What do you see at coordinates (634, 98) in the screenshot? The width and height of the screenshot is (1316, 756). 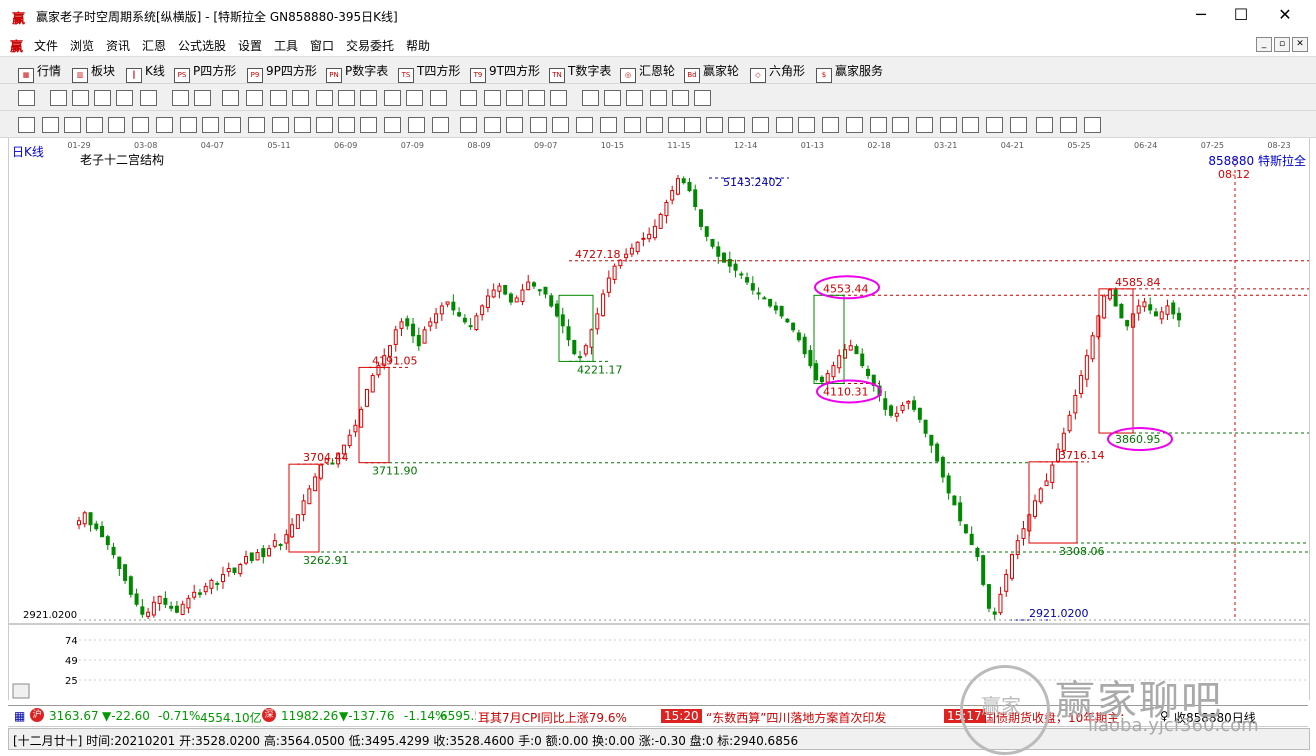 I see `draw-tool-25-icon` at bounding box center [634, 98].